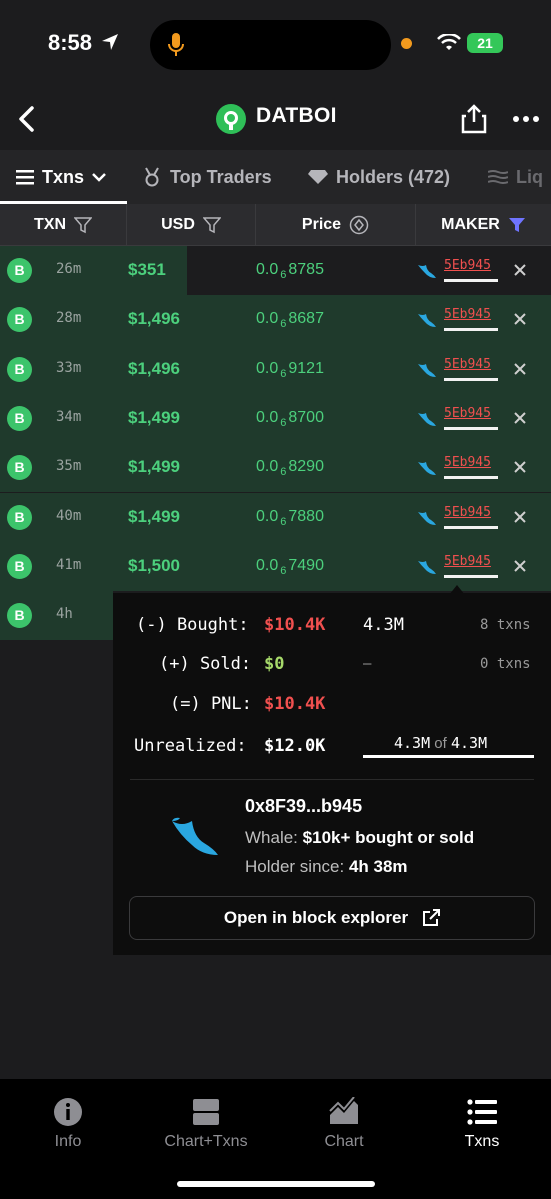 The image size is (551, 1199). What do you see at coordinates (61, 177) in the screenshot?
I see `tab-txns: Txns` at bounding box center [61, 177].